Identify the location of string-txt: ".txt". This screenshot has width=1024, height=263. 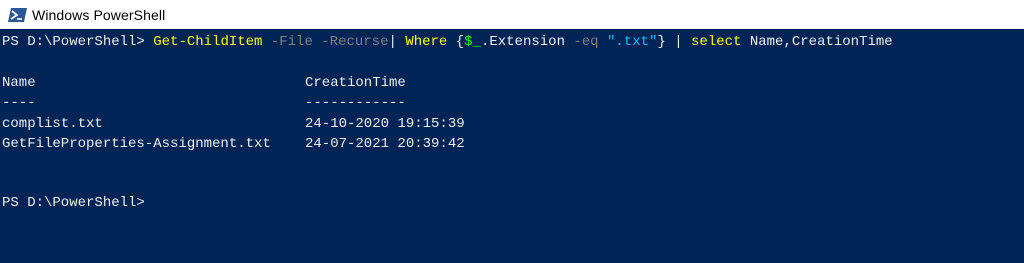
(632, 42).